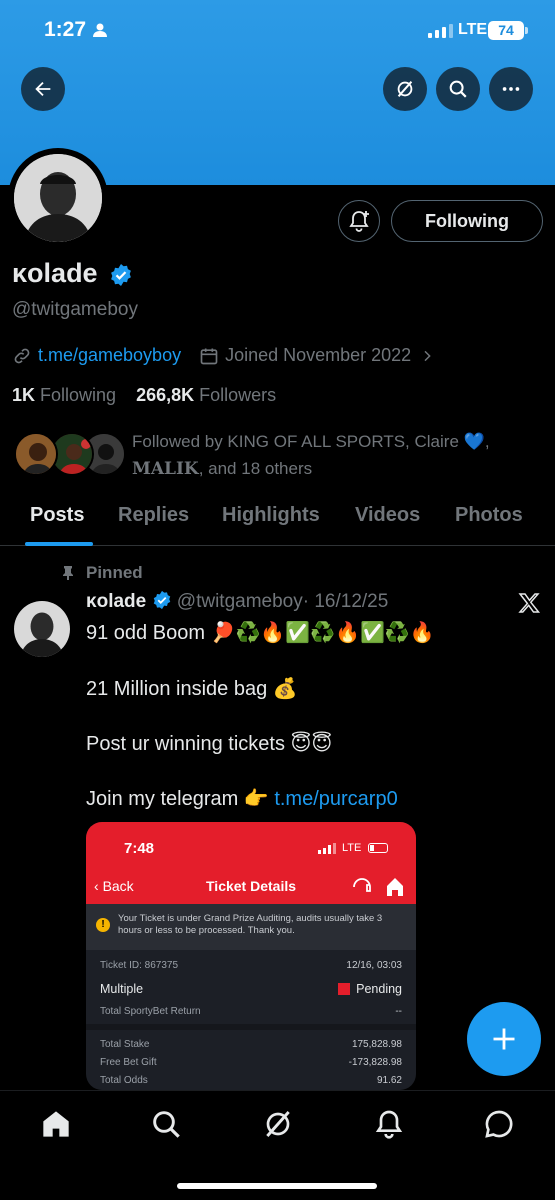 The width and height of the screenshot is (555, 1200). I want to click on back-button, so click(43, 89).